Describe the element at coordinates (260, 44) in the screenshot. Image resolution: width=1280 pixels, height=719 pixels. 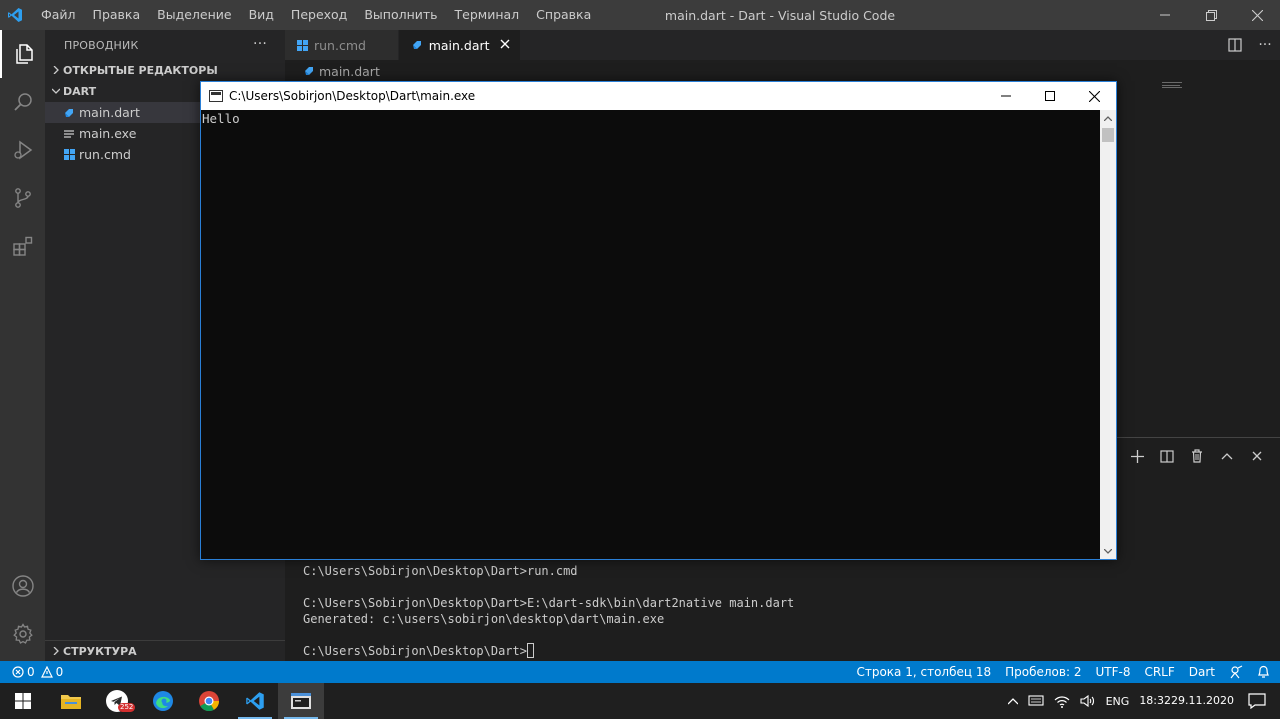
I see `more-actions-button: ···` at that location.